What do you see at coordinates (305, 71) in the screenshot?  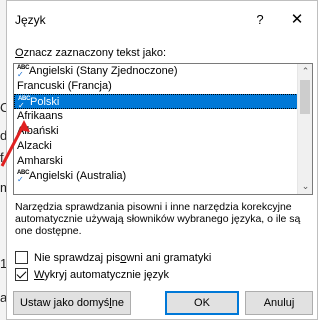 I see `scroll-up-arrow-icon: ⌃` at bounding box center [305, 71].